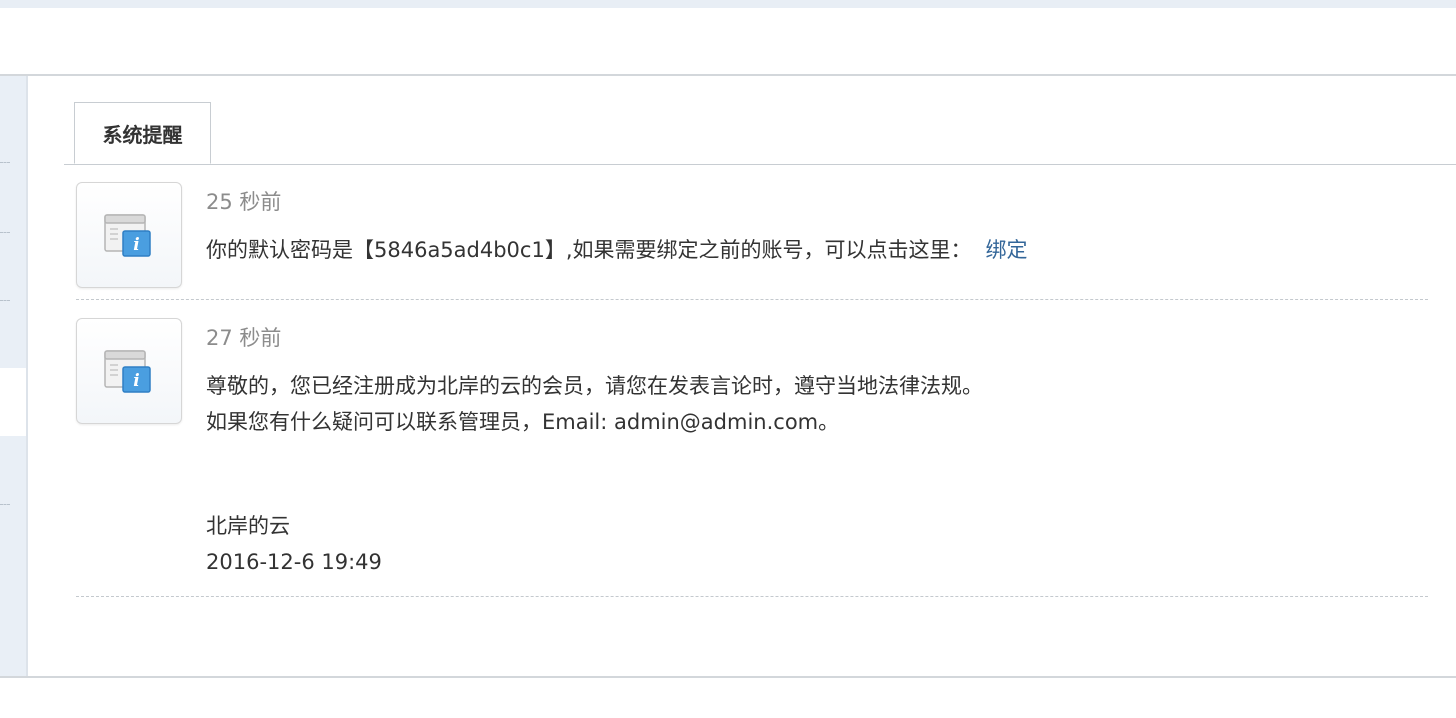 The width and height of the screenshot is (1456, 718). I want to click on sidebar-block-bottom, so click(13, 556).